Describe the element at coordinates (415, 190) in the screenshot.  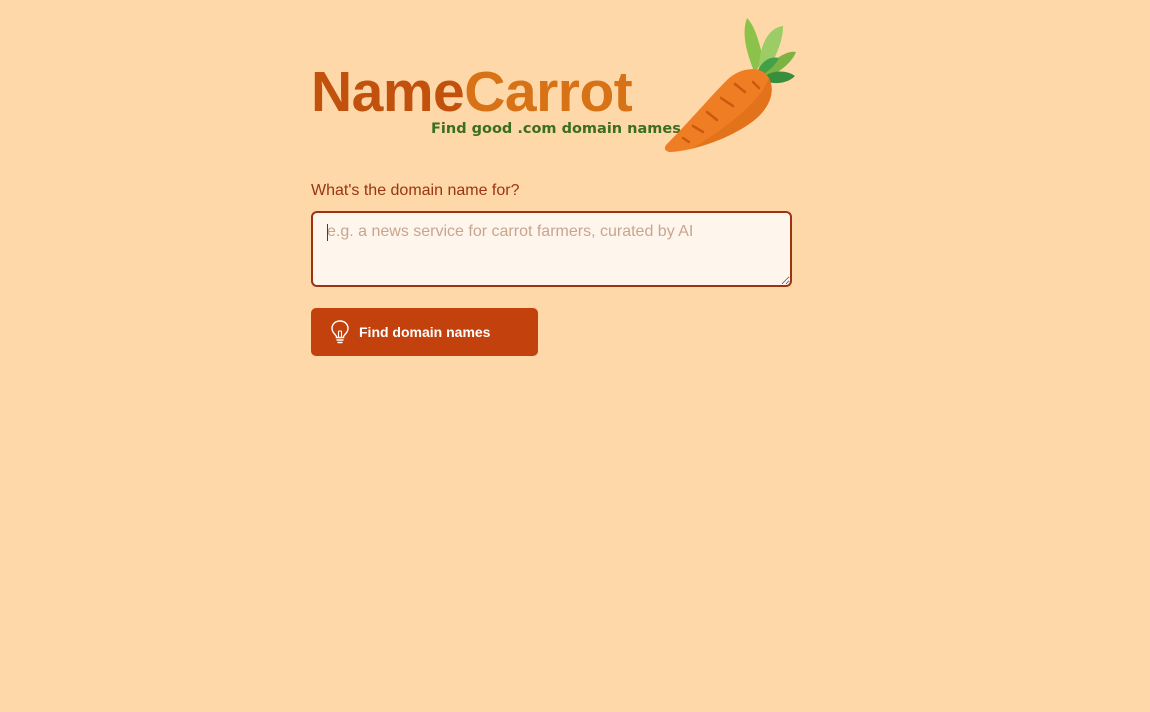
I see `description-label: What's the domain name for?` at that location.